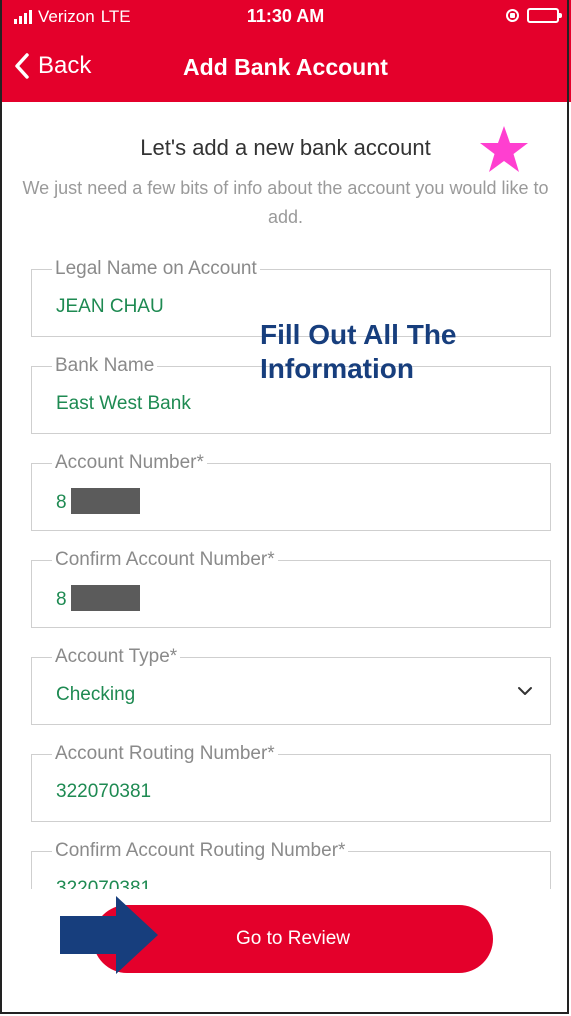 This screenshot has width=571, height=1016. I want to click on star-icon, so click(504, 149).